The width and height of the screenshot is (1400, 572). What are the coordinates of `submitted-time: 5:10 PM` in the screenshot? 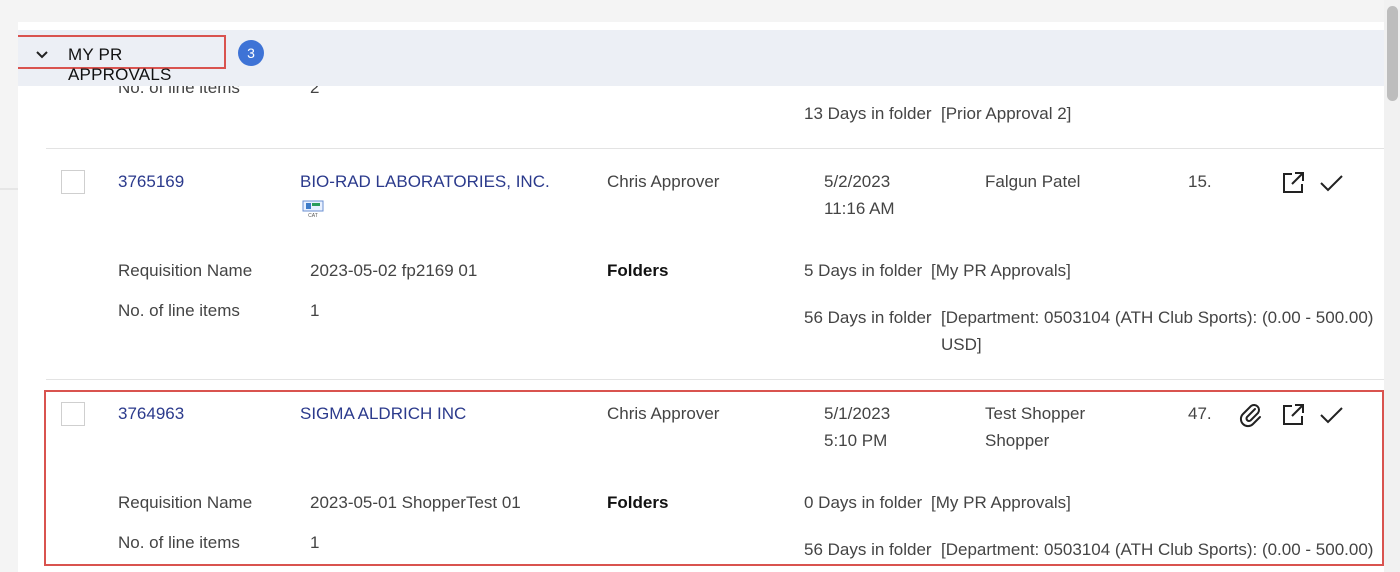 It's located at (856, 440).